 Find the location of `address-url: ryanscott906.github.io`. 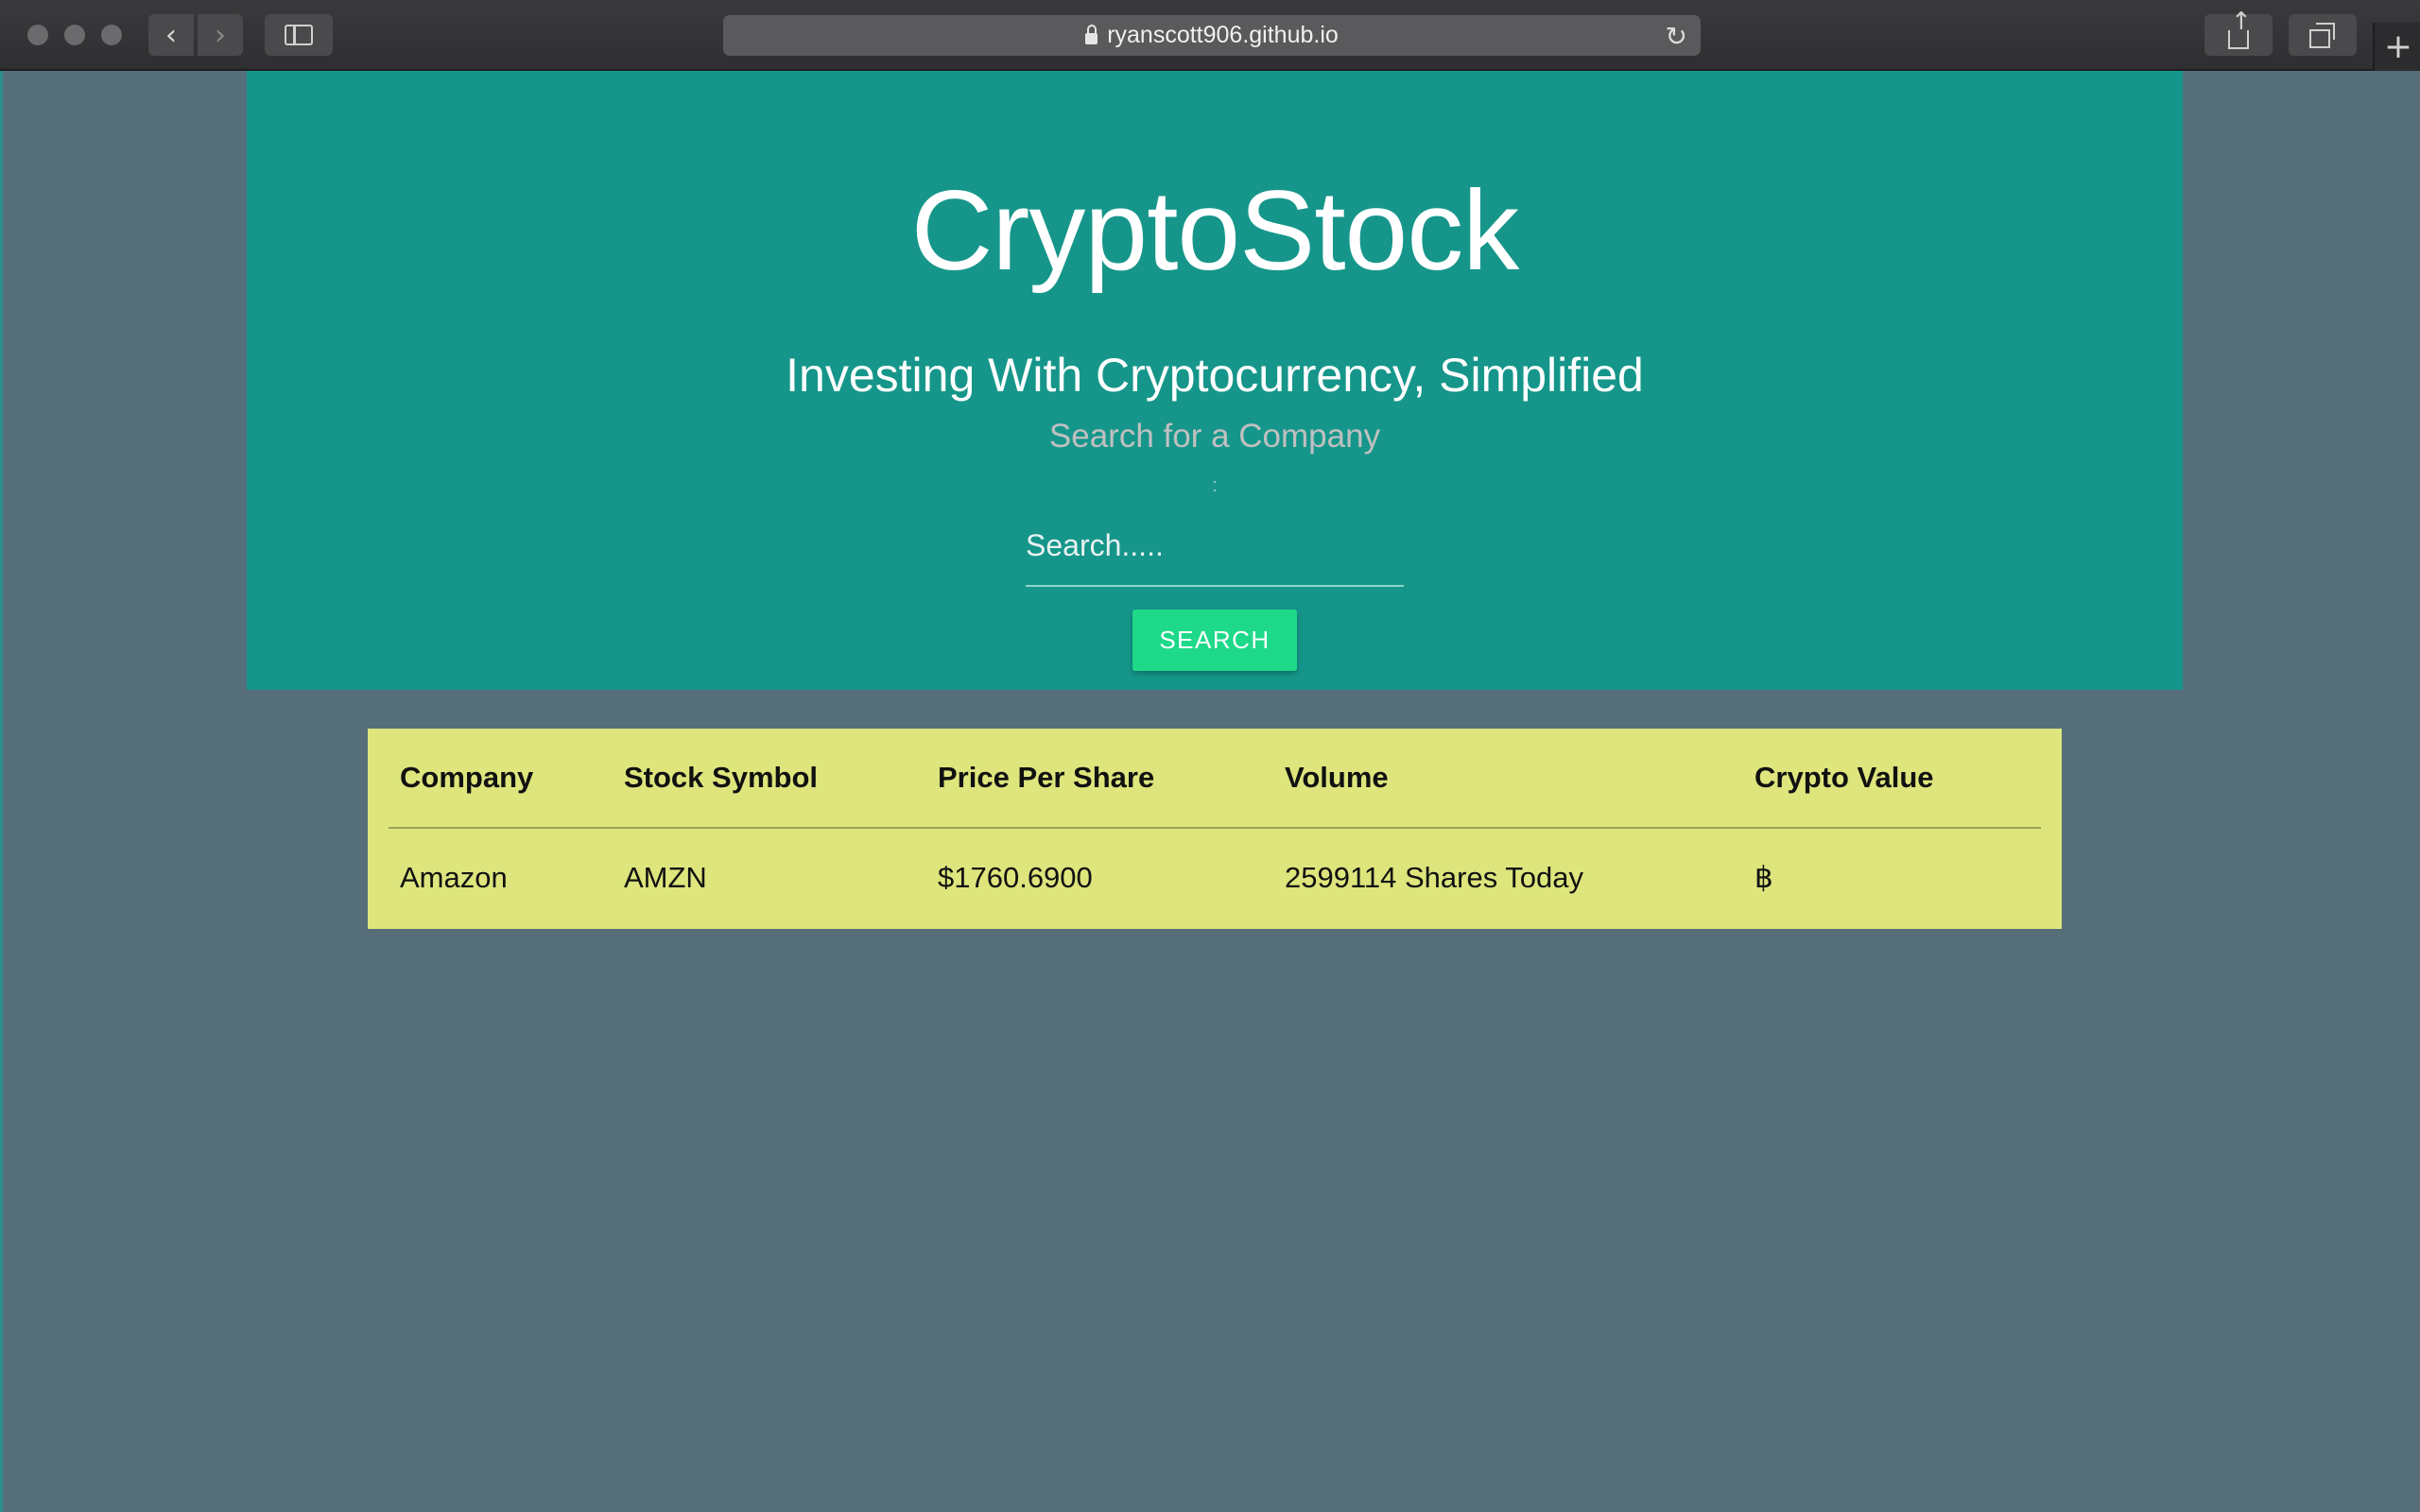

address-url: ryanscott906.github.io is located at coordinates (1223, 35).